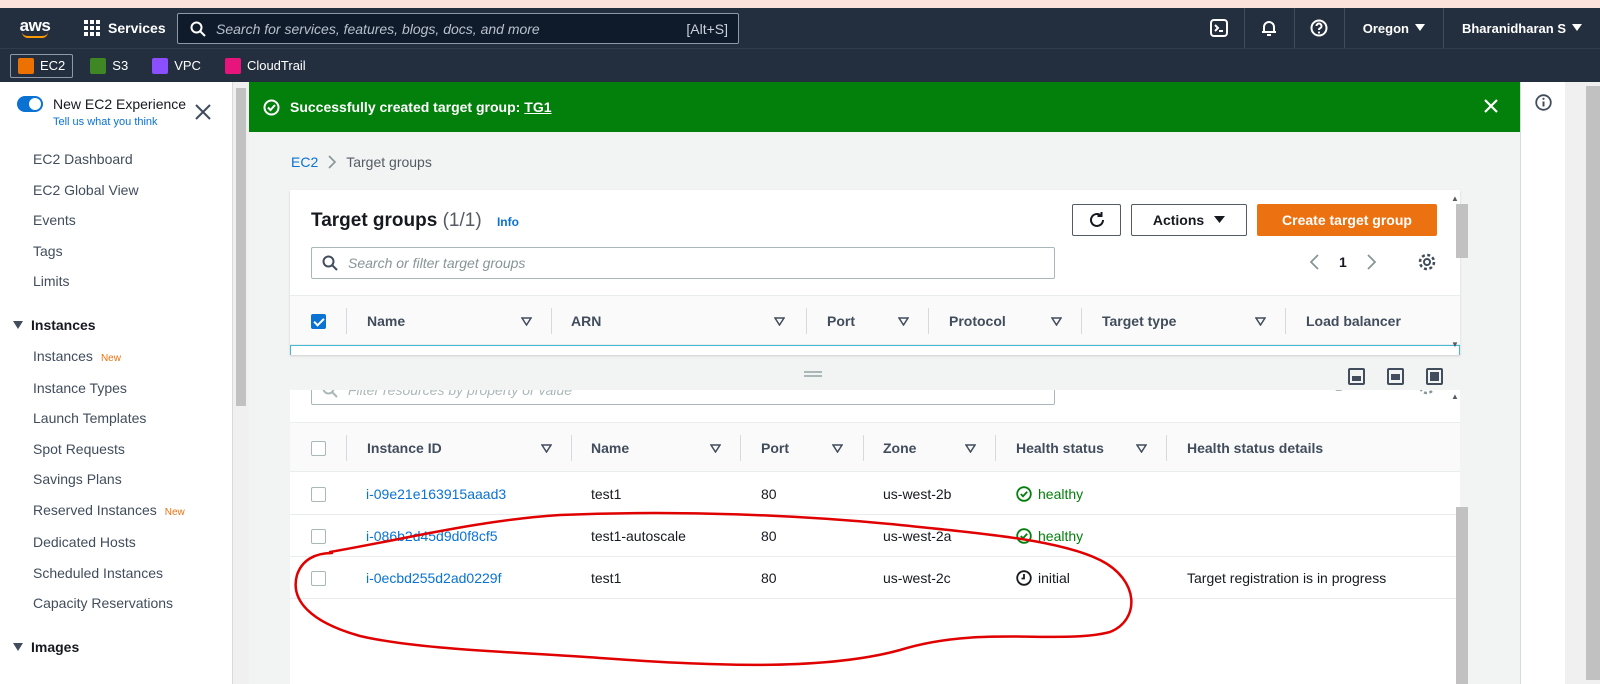  What do you see at coordinates (683, 397) in the screenshot?
I see `targets-filter-input: Filter resources by property or value` at bounding box center [683, 397].